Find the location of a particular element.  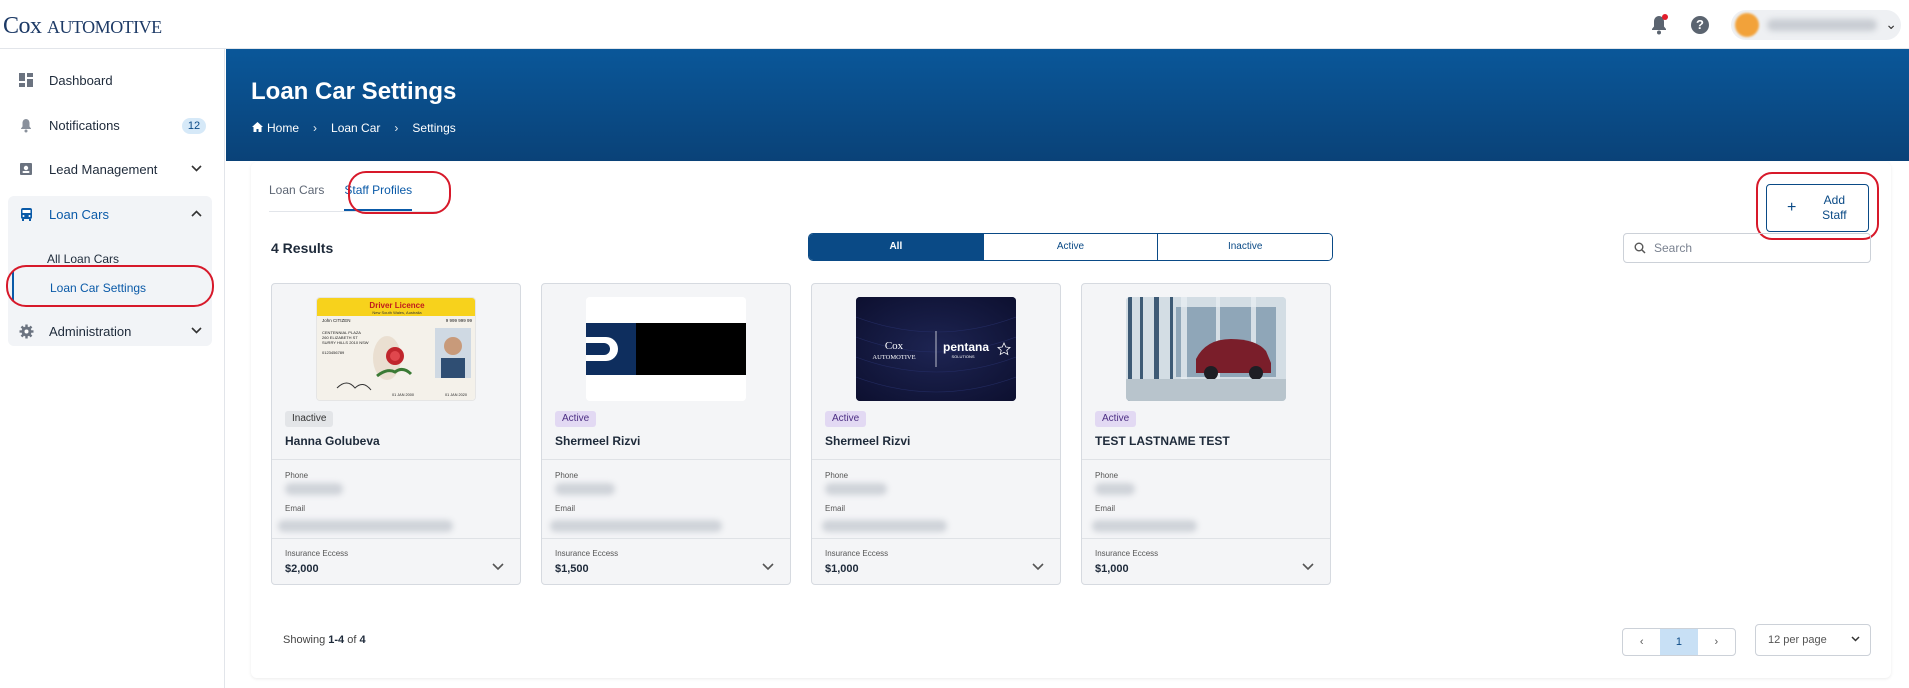

next-page-button: › is located at coordinates (1716, 642).